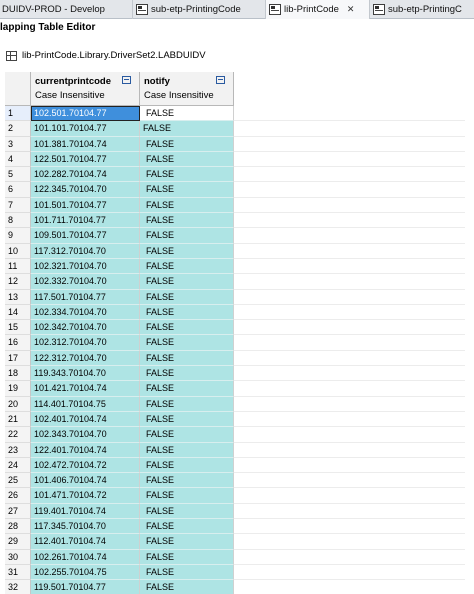 This screenshot has height=594, width=474. I want to click on close-icon: ✕, so click(351, 9).